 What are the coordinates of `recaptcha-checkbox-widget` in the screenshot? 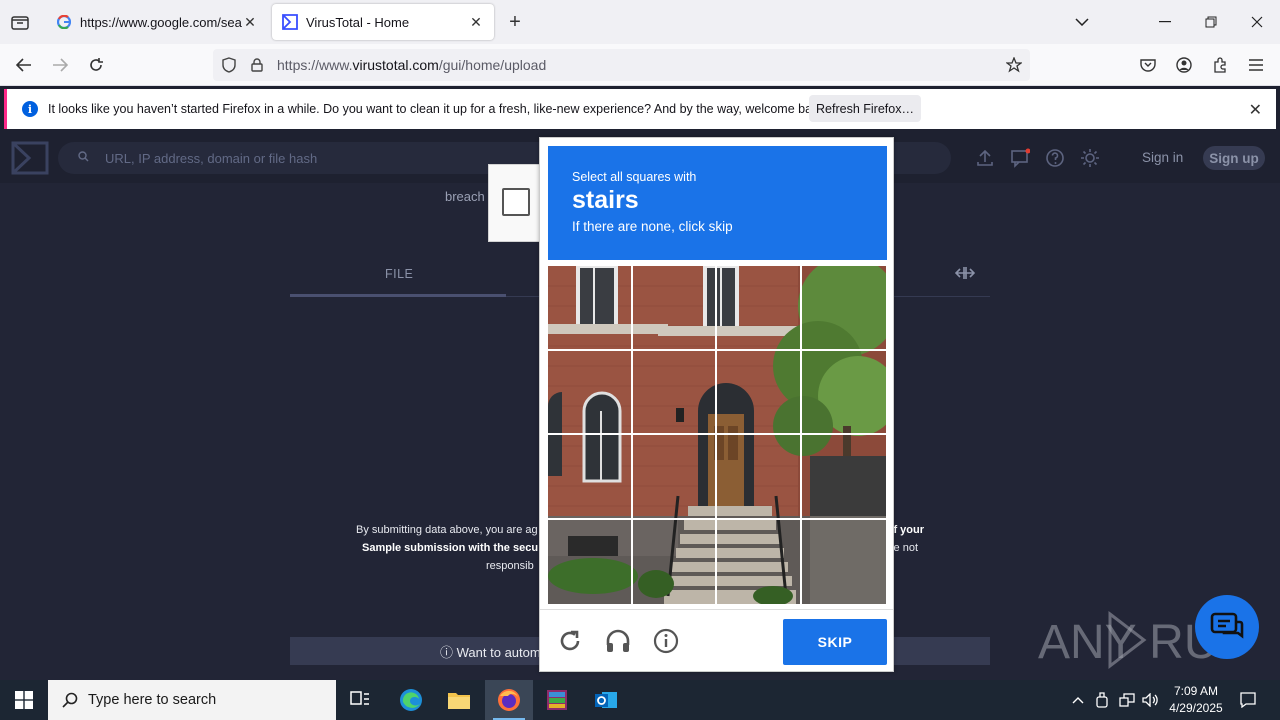 It's located at (514, 203).